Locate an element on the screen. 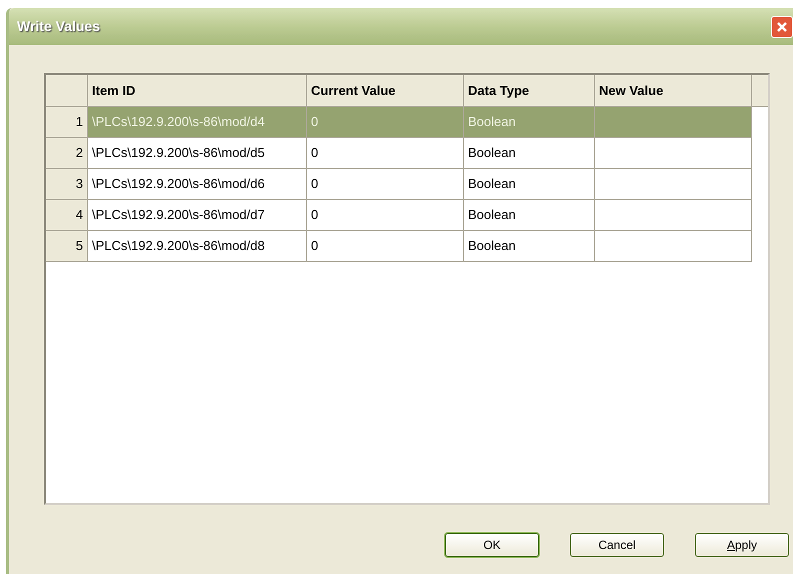 The image size is (793, 574). dialog-button: Apply is located at coordinates (742, 545).